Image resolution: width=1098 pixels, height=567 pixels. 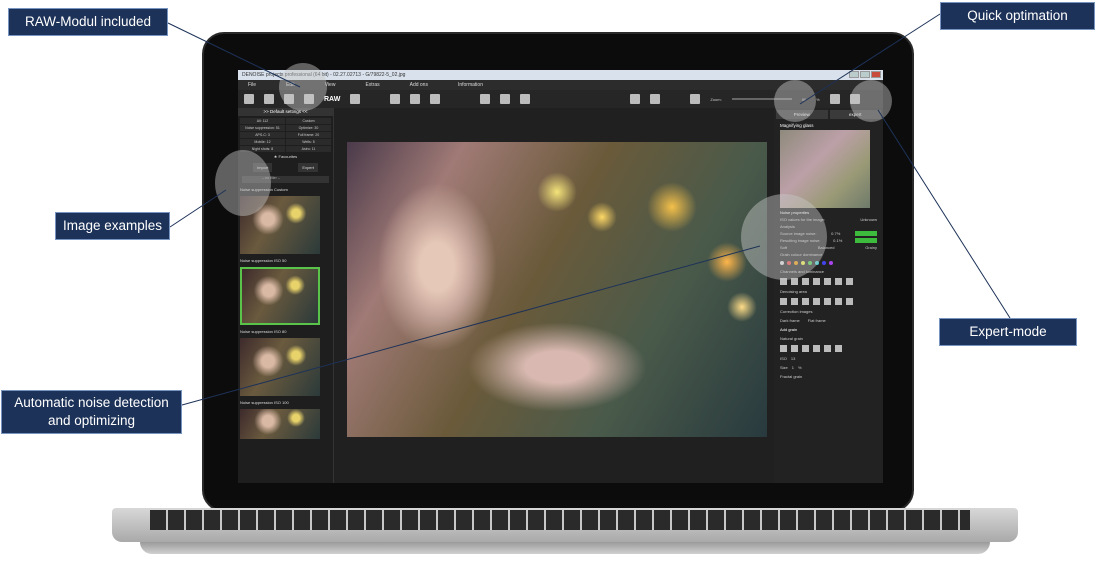 What do you see at coordinates (1017, 16) in the screenshot?
I see `callout-quick-optimation: Quick optimation` at bounding box center [1017, 16].